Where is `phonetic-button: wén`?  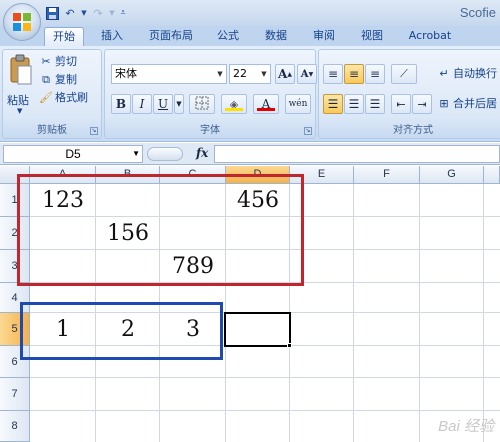
phonetic-button: wén is located at coordinates (298, 104).